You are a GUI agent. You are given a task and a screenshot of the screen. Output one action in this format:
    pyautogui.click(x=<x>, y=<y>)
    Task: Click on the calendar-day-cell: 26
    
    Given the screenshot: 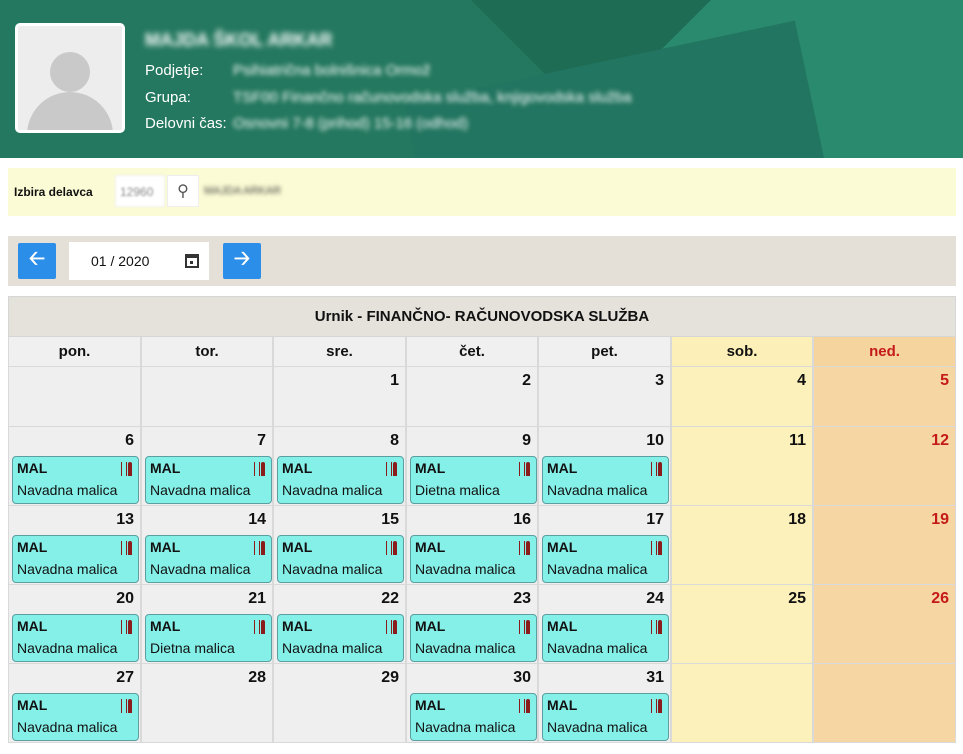 What is the action you would take?
    pyautogui.click(x=884, y=624)
    